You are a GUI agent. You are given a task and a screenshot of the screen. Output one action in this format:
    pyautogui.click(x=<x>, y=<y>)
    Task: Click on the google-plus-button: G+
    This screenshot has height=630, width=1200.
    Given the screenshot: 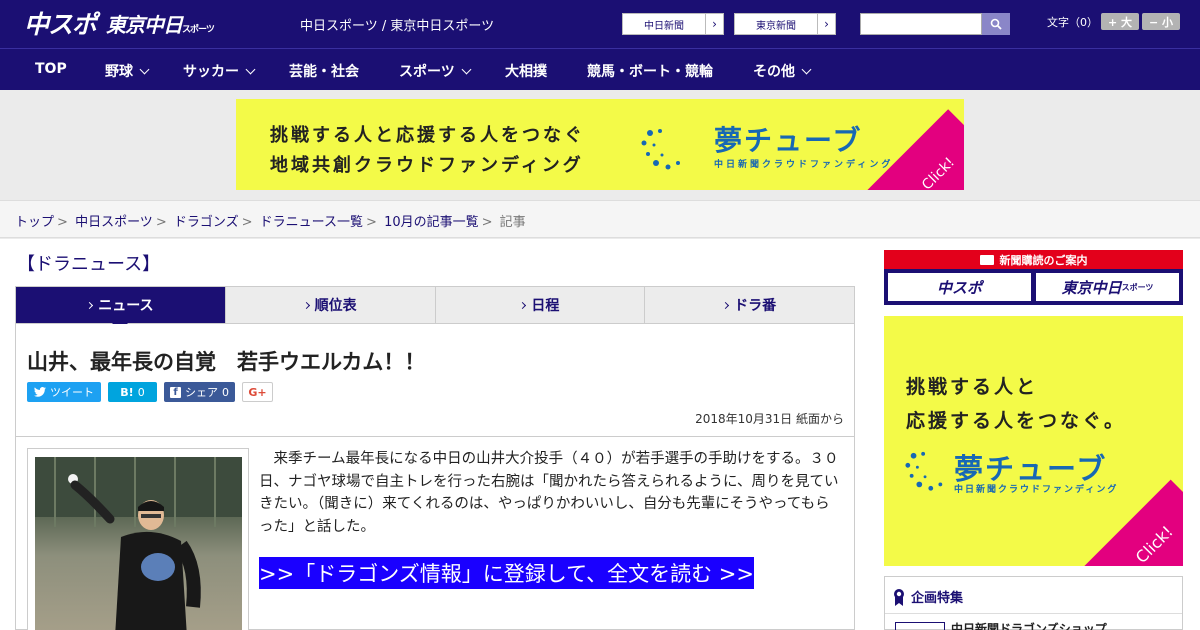 What is the action you would take?
    pyautogui.click(x=257, y=392)
    